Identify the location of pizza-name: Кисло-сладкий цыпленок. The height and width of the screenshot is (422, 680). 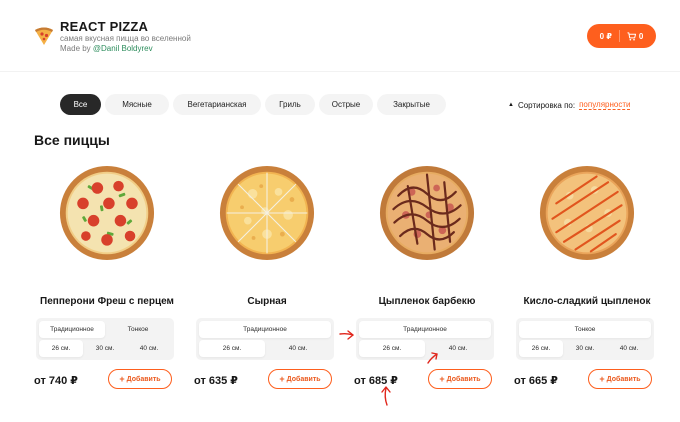
(587, 301).